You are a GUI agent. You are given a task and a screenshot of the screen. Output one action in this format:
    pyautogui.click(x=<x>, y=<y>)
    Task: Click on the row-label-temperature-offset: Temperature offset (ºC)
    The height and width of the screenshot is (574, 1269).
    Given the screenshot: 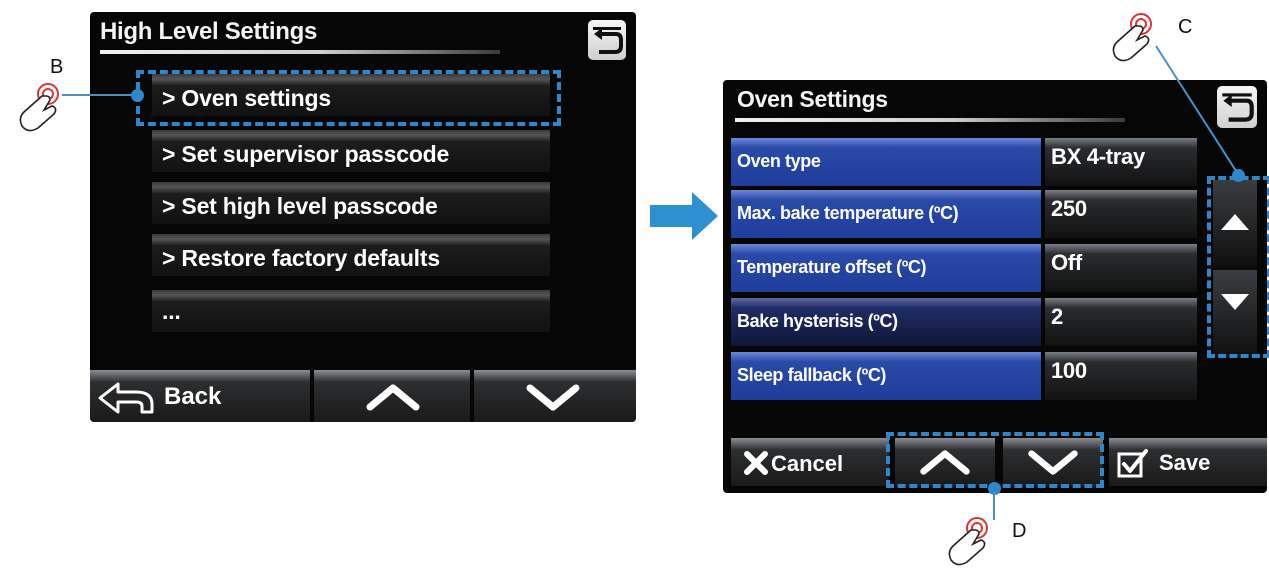 What is the action you would take?
    pyautogui.click(x=886, y=268)
    